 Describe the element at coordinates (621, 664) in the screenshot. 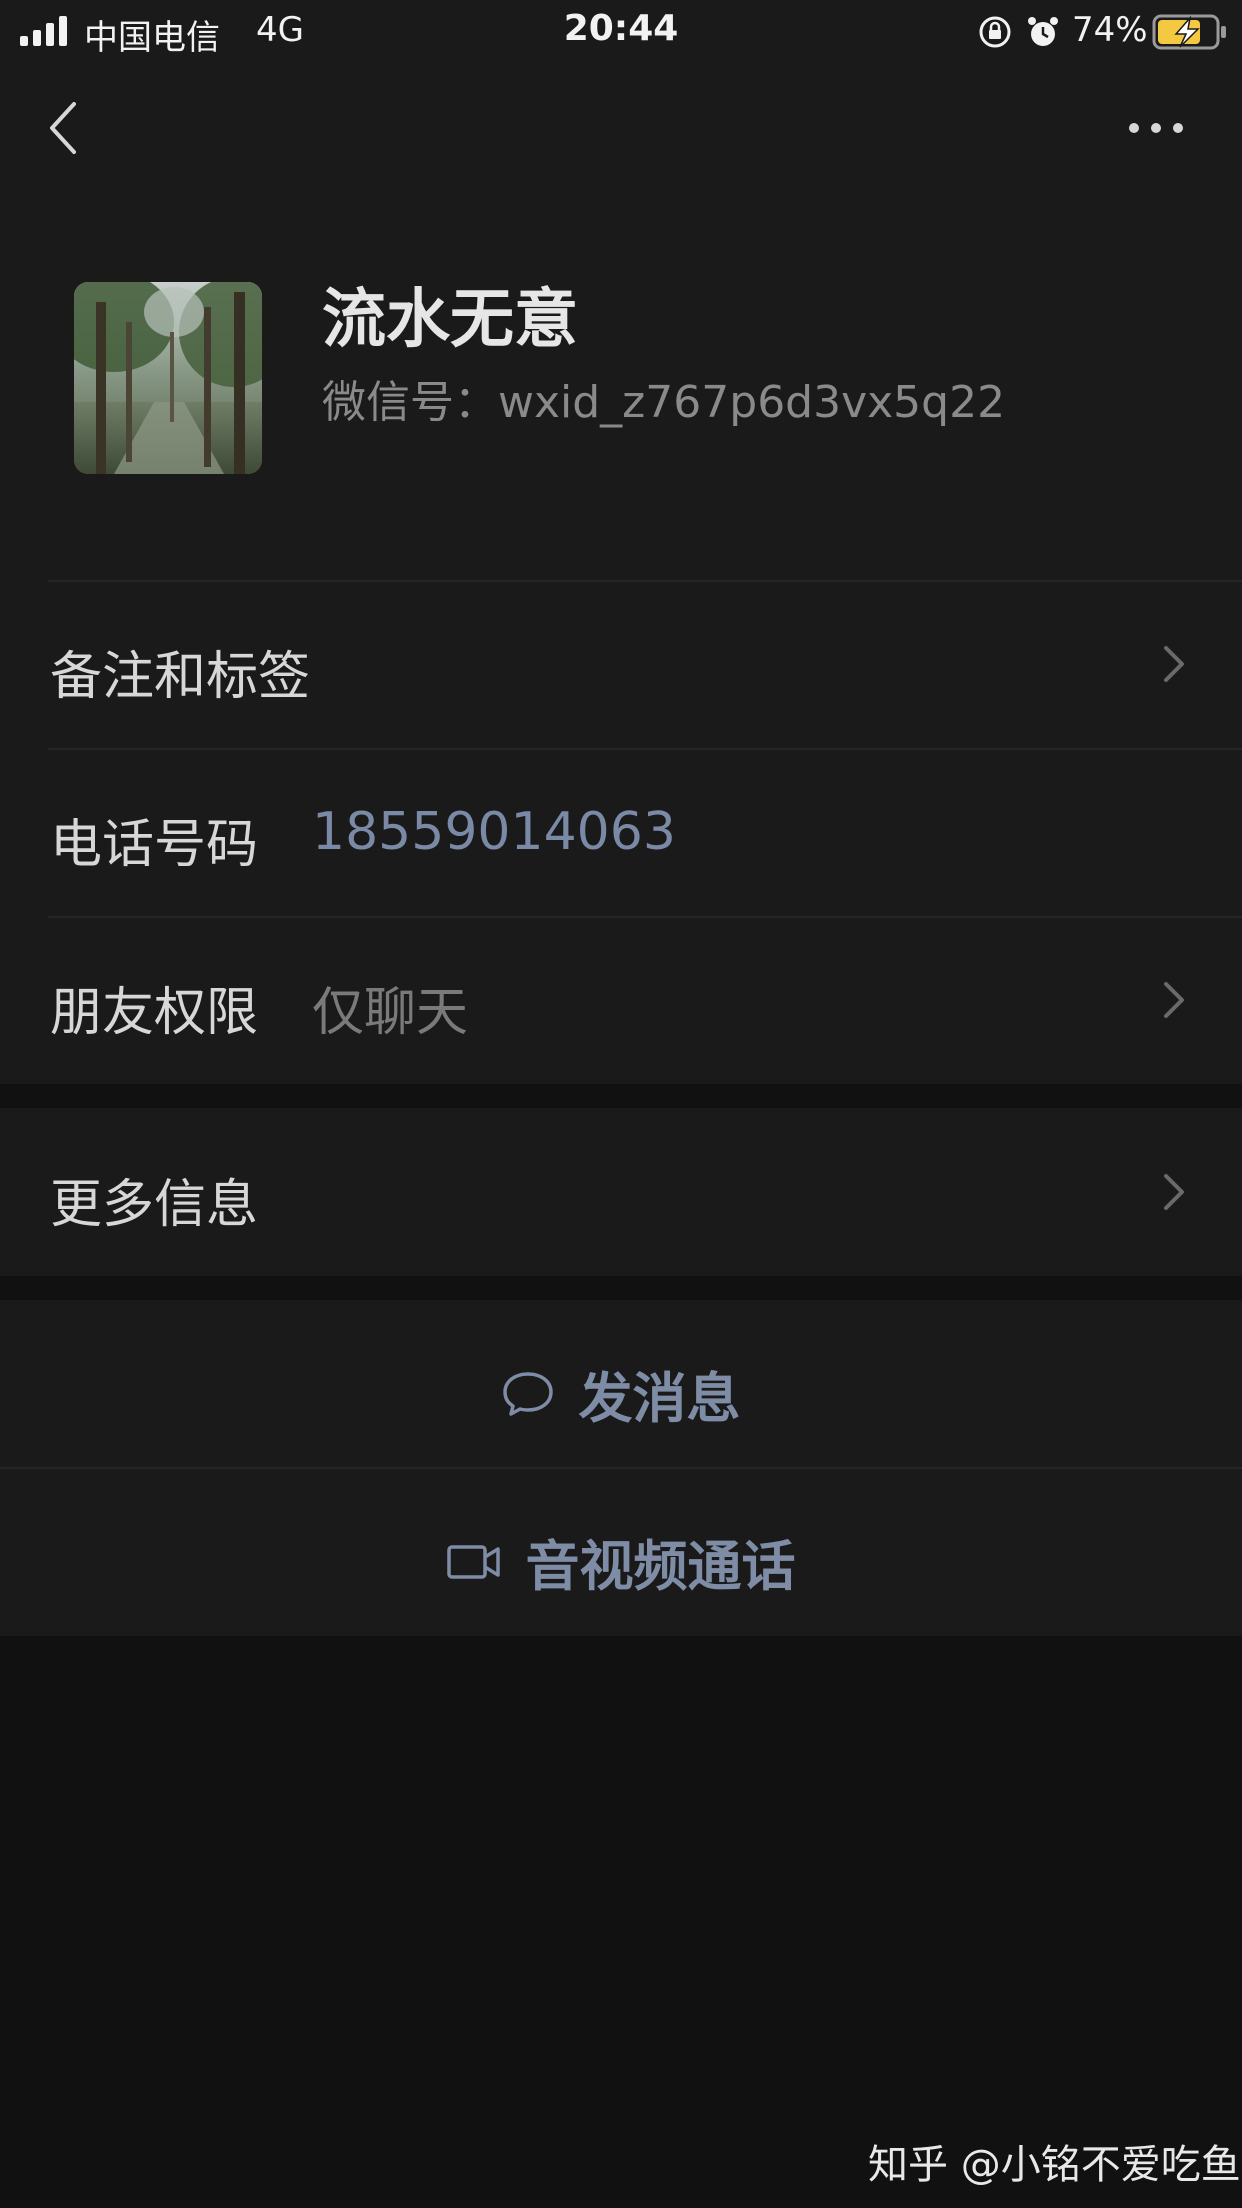

I see `remarks-tags-row: 备注和标签` at that location.